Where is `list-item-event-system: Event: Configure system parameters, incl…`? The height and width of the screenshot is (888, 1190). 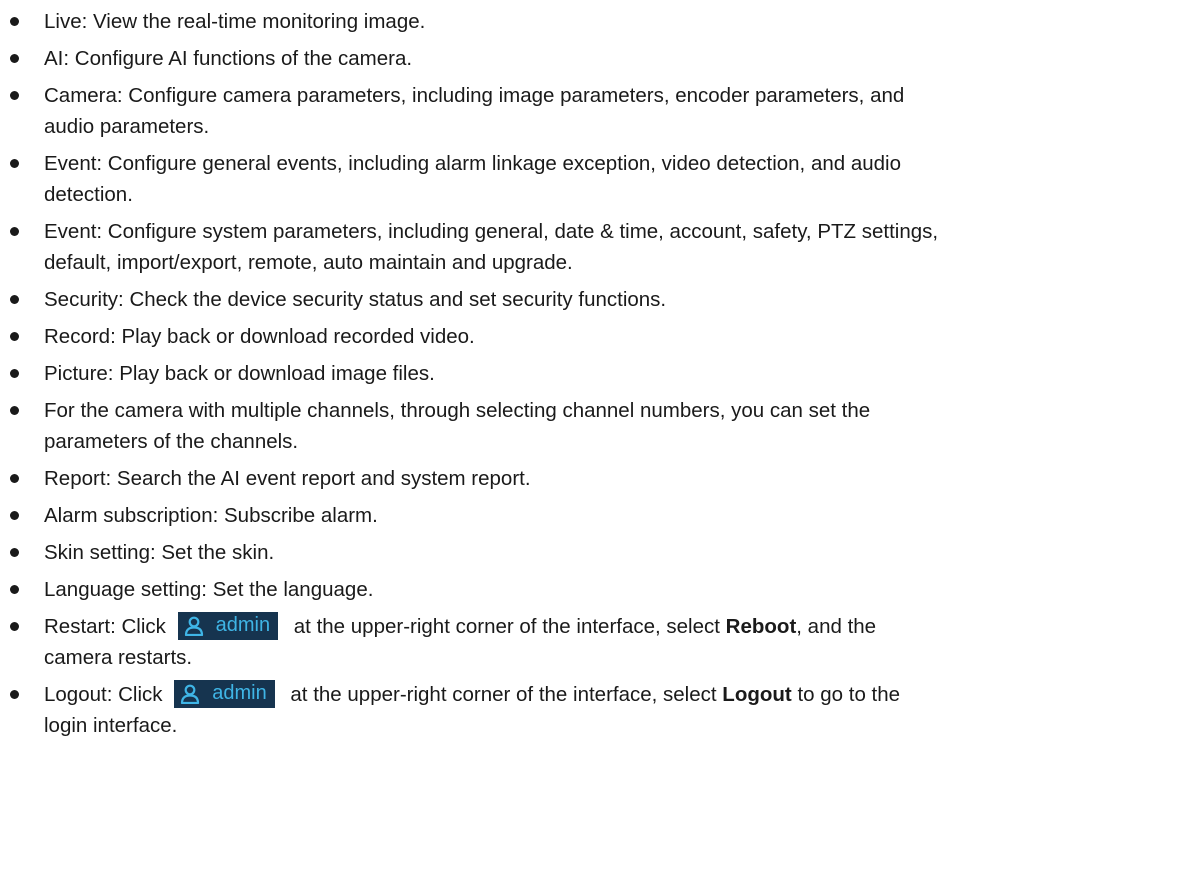 list-item-event-system: Event: Configure system parameters, incl… is located at coordinates (582, 247).